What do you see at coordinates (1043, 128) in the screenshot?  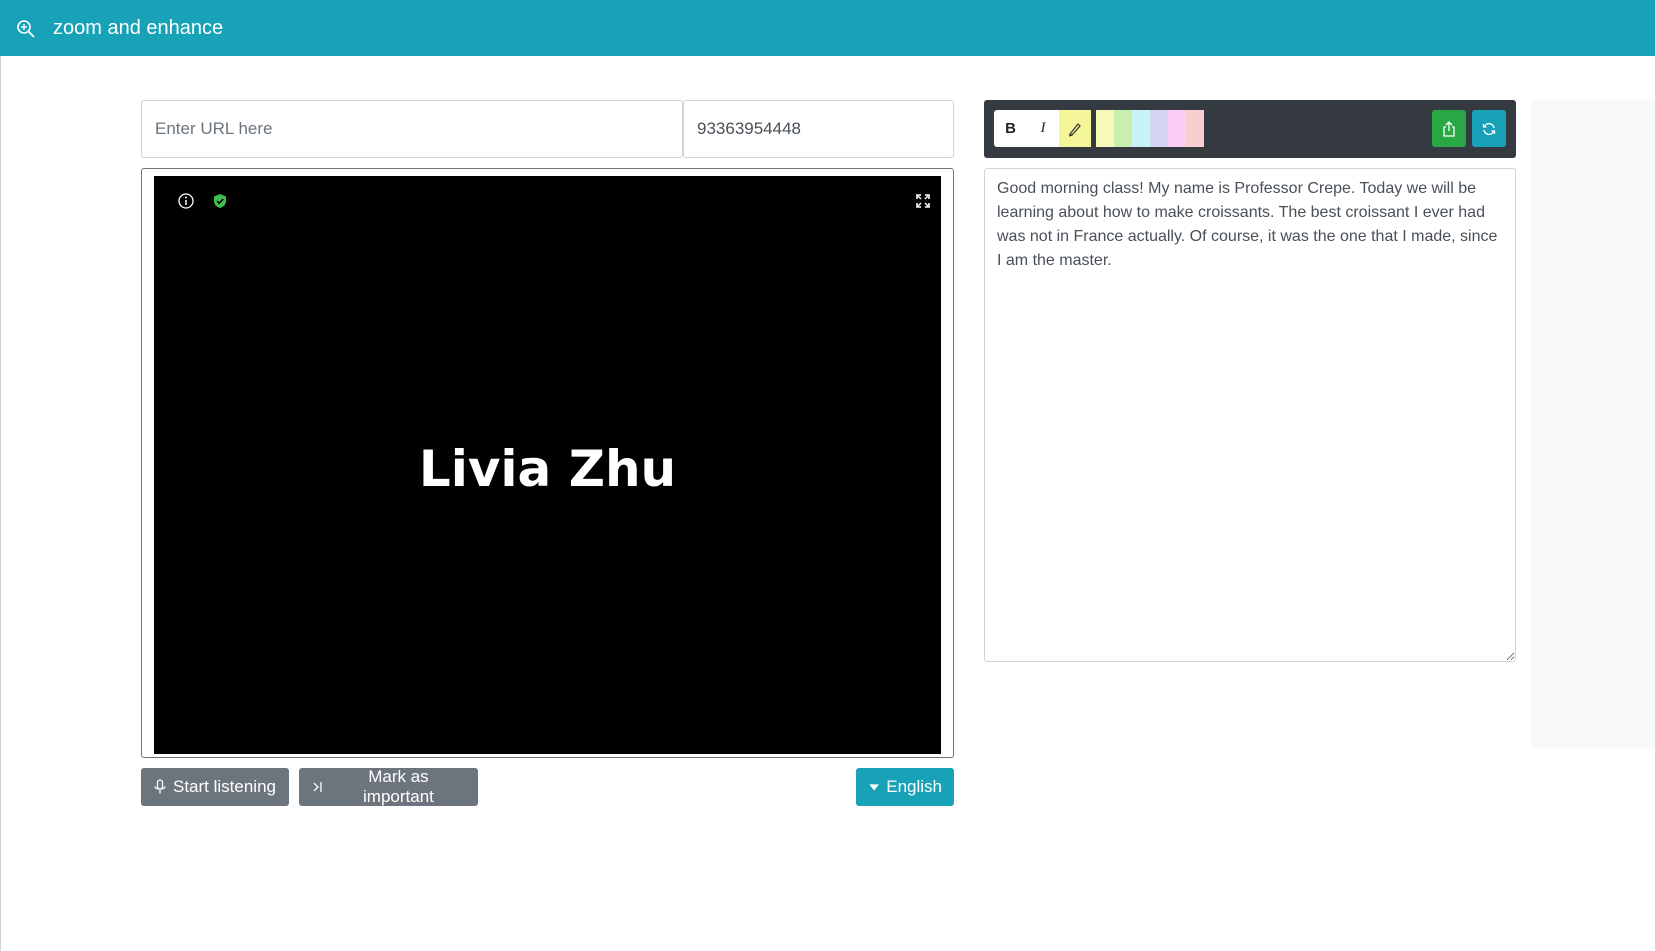 I see `italic-button: I` at bounding box center [1043, 128].